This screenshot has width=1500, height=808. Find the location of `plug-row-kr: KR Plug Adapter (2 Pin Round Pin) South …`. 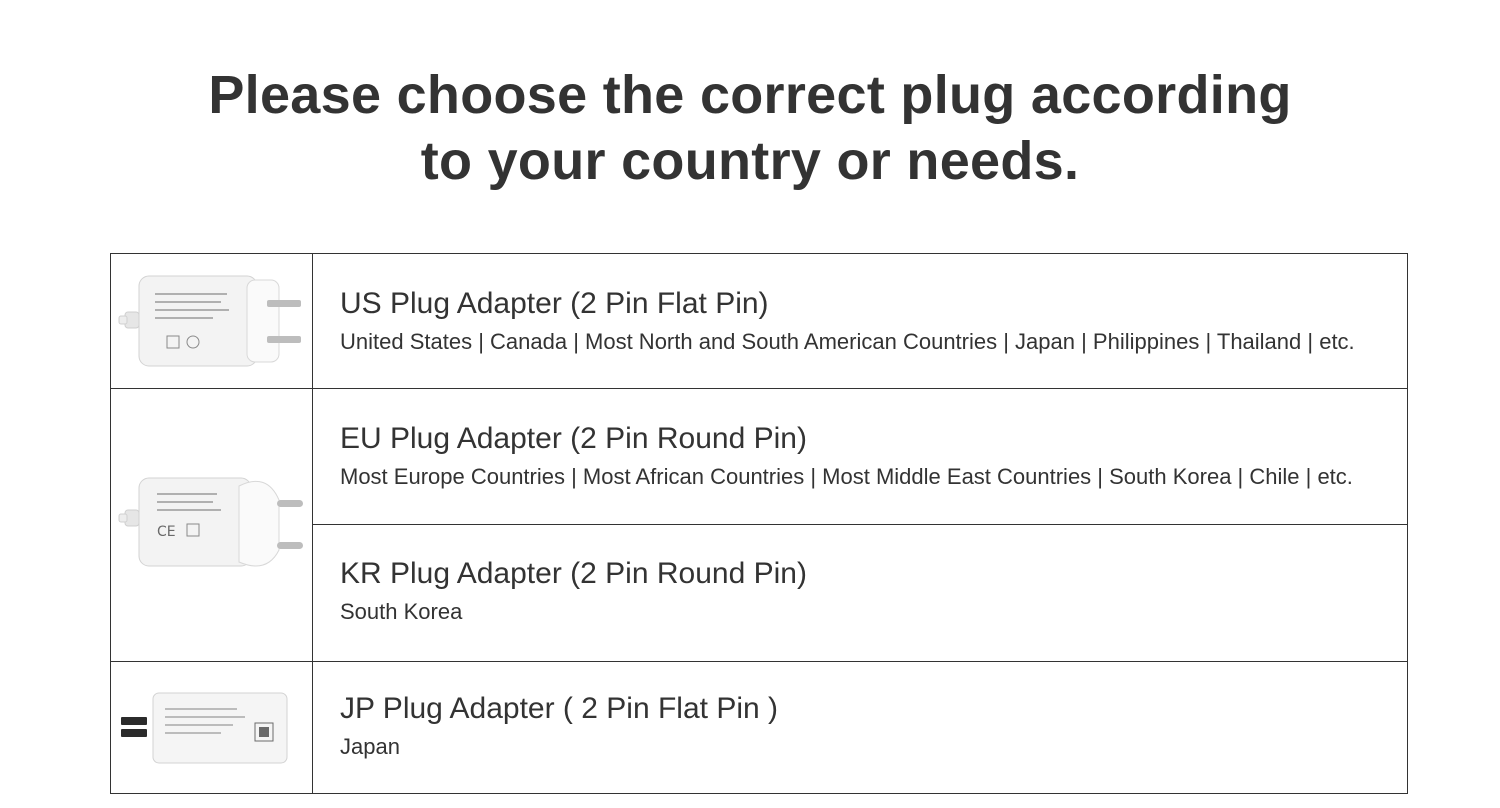

plug-row-kr: KR Plug Adapter (2 Pin Round Pin) South … is located at coordinates (865, 591).